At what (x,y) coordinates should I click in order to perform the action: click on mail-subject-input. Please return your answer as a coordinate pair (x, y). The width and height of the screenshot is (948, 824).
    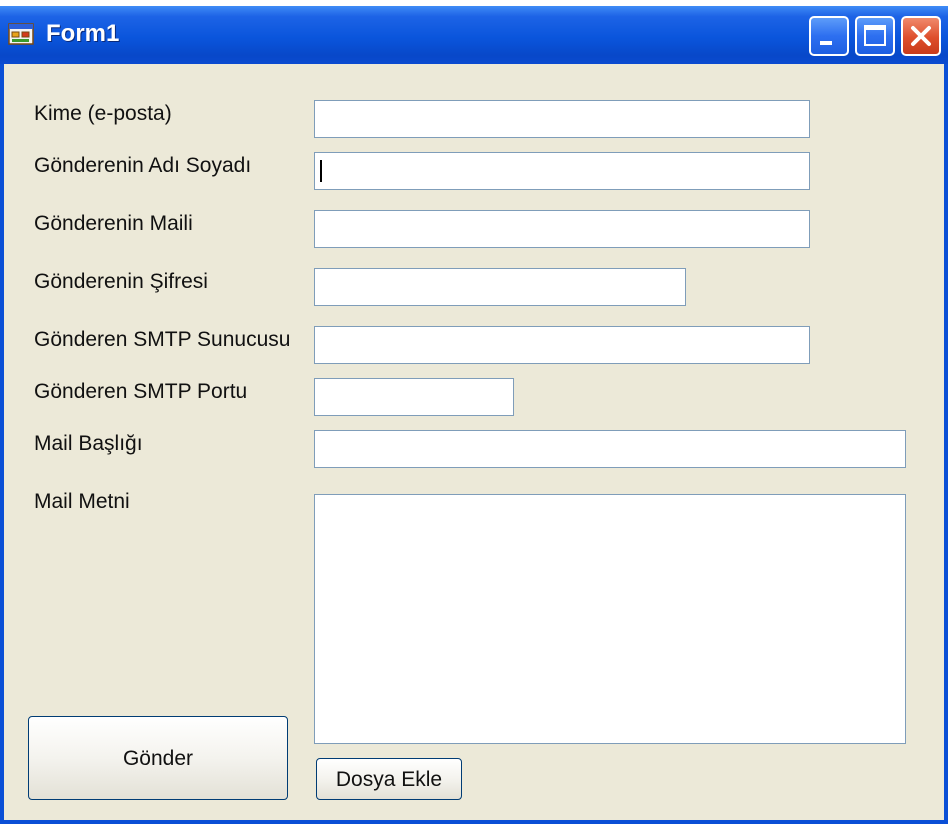
    Looking at the image, I should click on (610, 449).